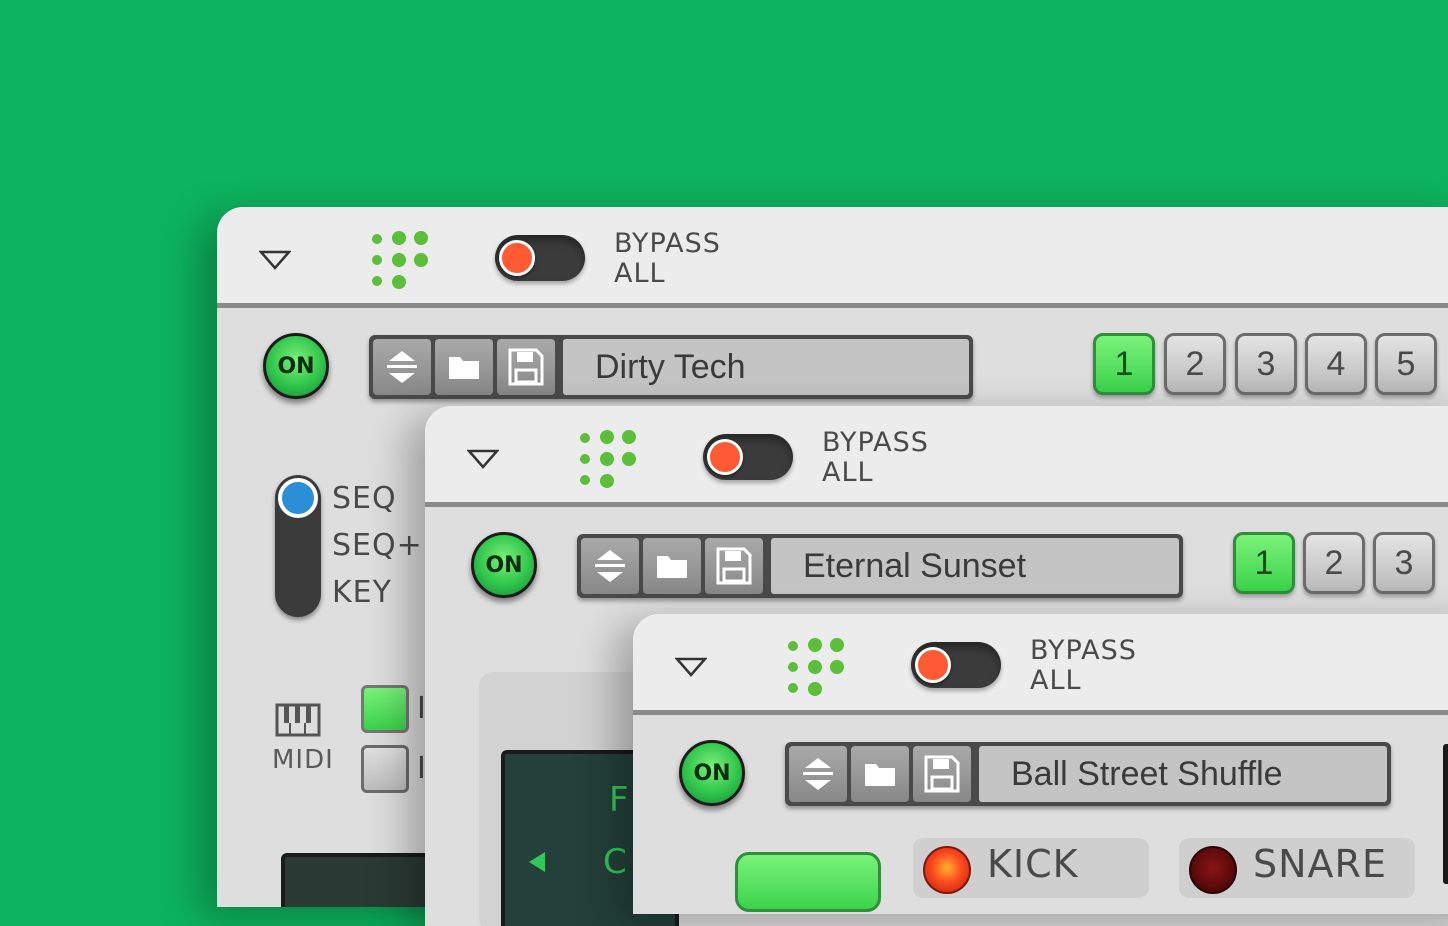 This screenshot has height=926, width=1448. What do you see at coordinates (298, 498) in the screenshot?
I see `mode-switch-knob` at bounding box center [298, 498].